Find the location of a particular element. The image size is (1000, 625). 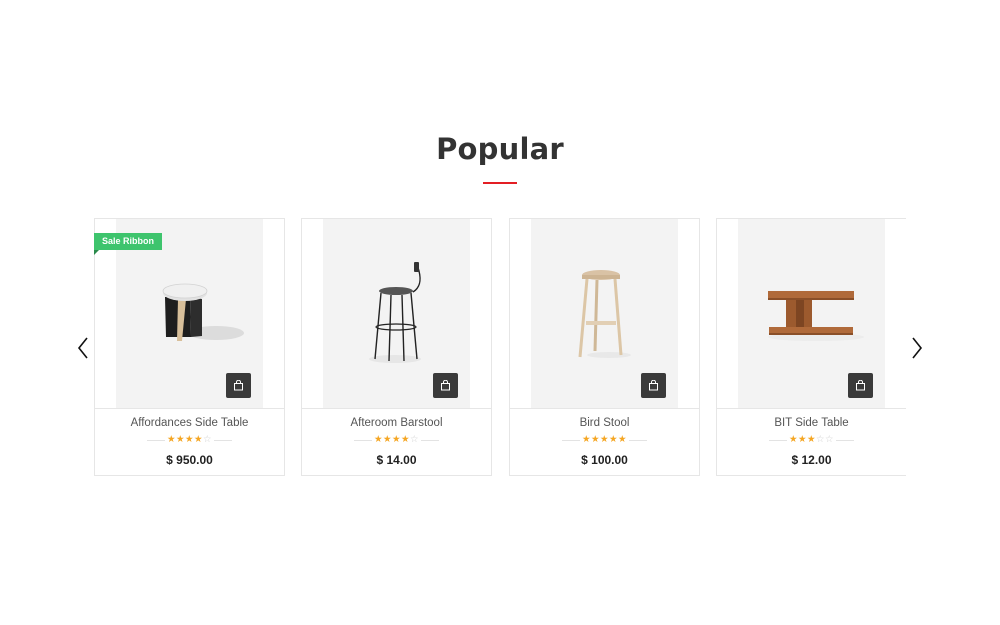

product-name: Afteroom Barstool is located at coordinates (396, 423).